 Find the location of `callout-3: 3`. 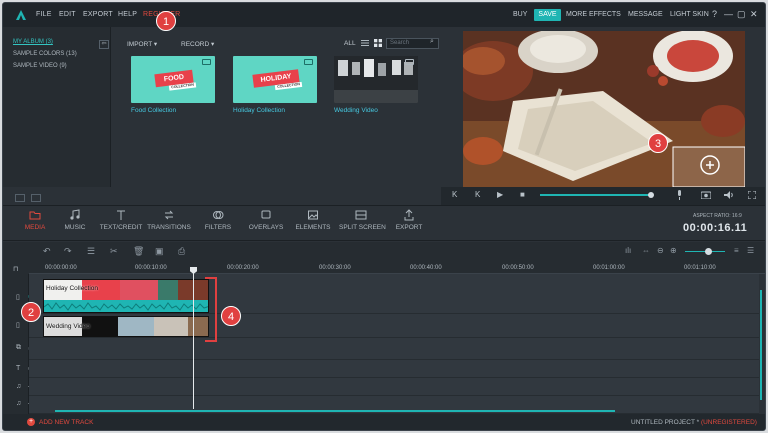

callout-3: 3 is located at coordinates (658, 143).